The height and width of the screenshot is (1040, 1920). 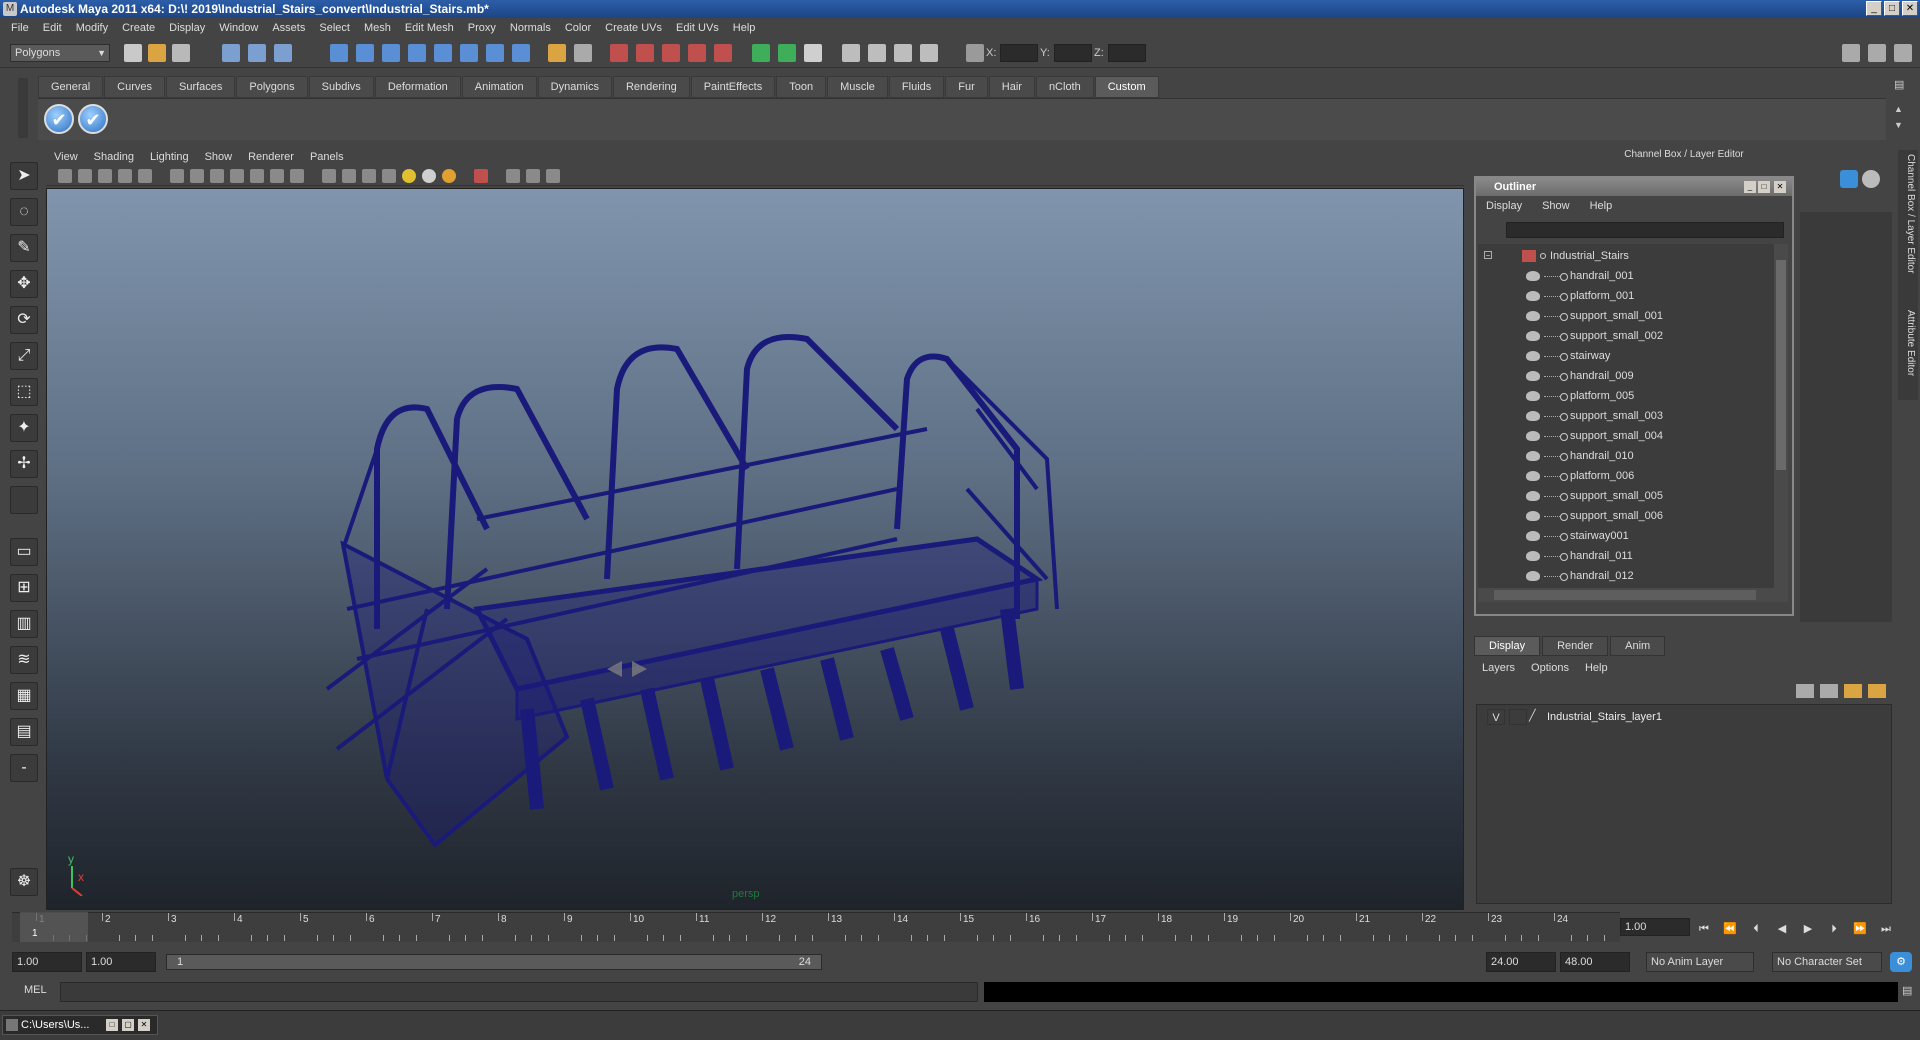 What do you see at coordinates (277, 176) in the screenshot?
I see `safe-action-icon` at bounding box center [277, 176].